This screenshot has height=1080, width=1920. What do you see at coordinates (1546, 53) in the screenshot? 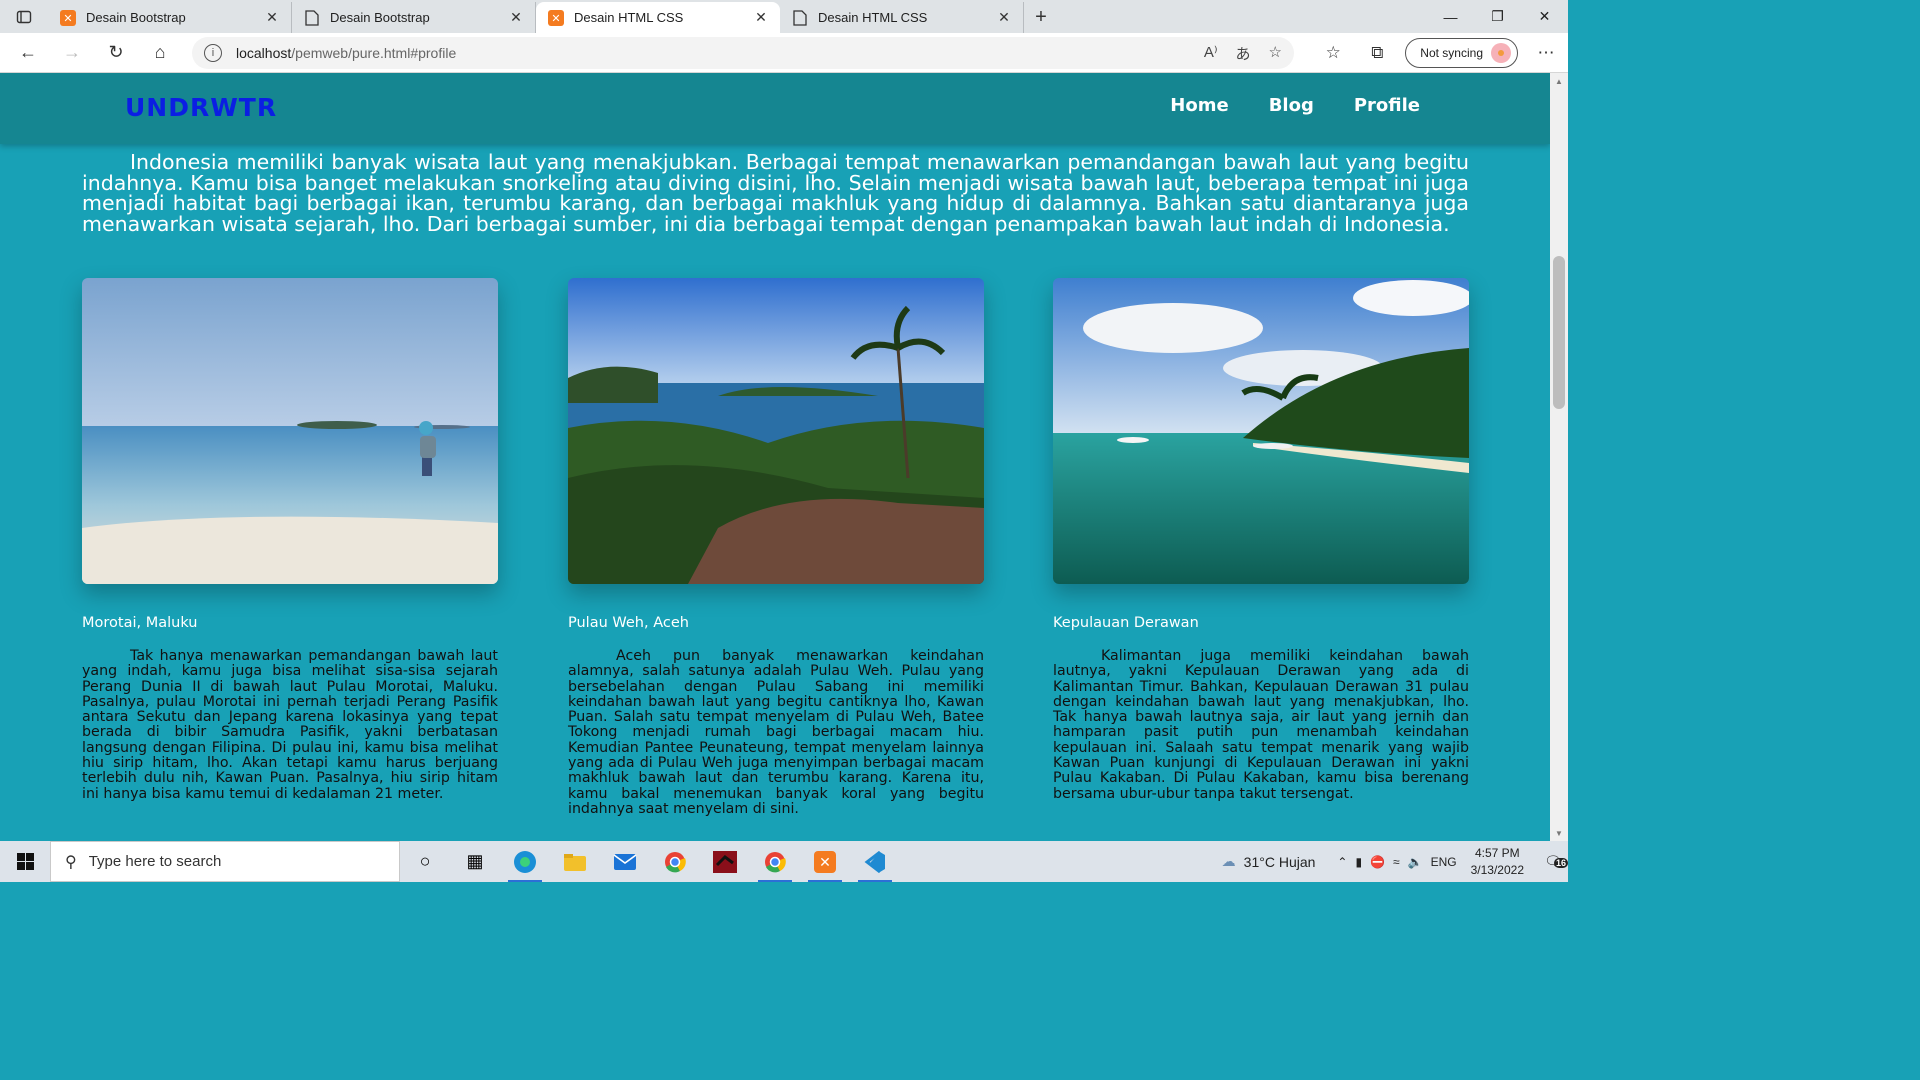
I see `settings-more-button: ⋯` at bounding box center [1546, 53].